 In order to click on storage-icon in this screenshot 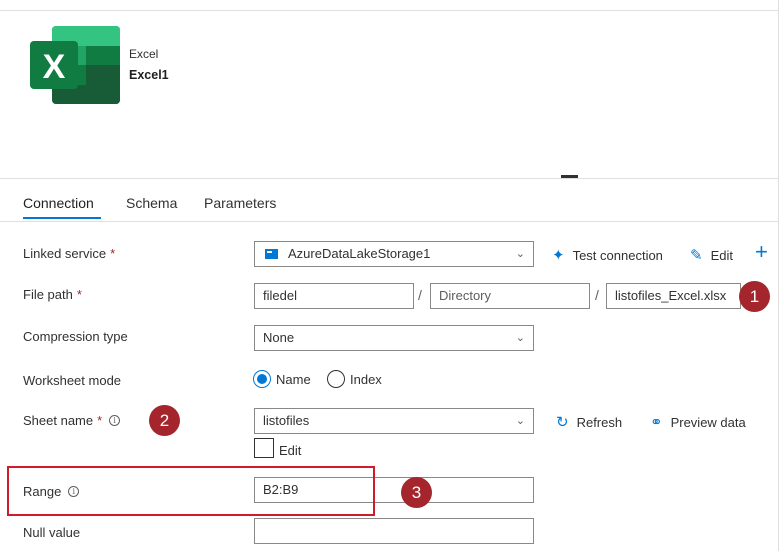, I will do `click(271, 254)`.